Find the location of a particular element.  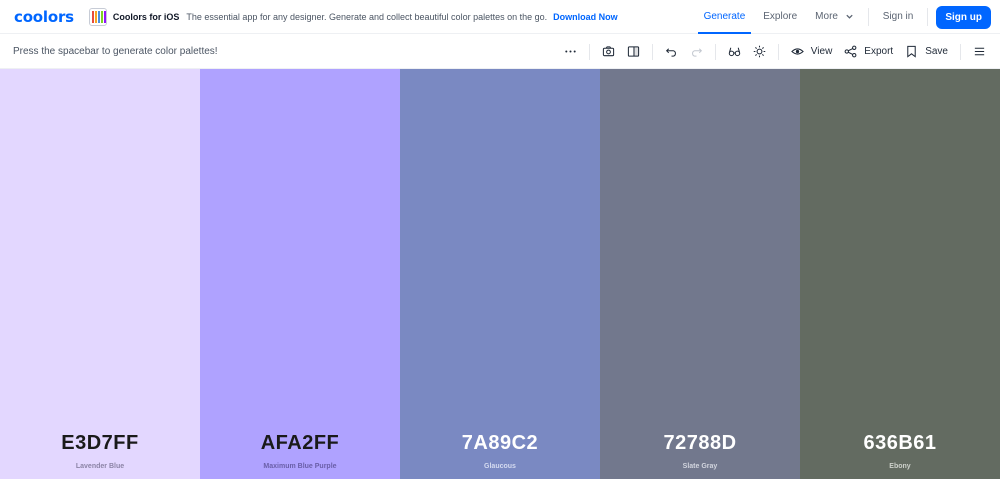

share-icon is located at coordinates (850, 51).